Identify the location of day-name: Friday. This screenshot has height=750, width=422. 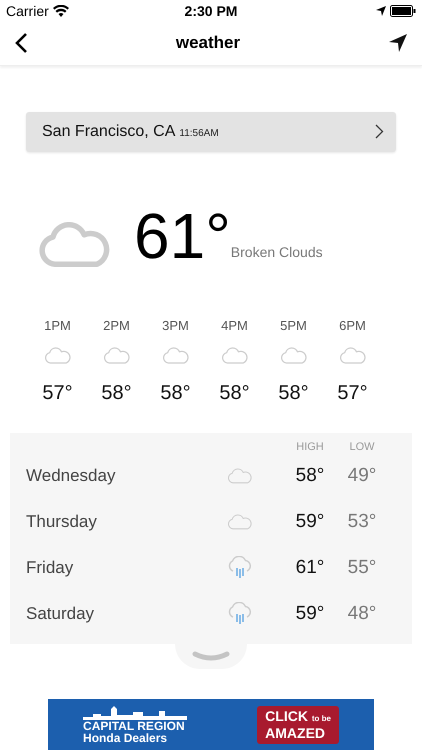
(50, 568).